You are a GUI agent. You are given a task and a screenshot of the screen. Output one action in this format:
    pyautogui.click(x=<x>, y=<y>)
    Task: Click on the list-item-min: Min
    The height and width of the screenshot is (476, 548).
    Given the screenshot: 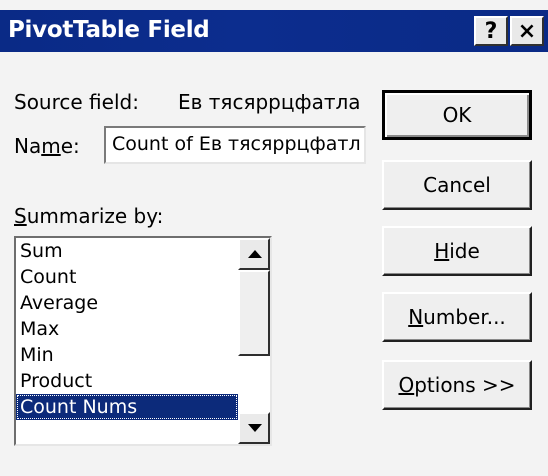 What is the action you would take?
    pyautogui.click(x=127, y=355)
    